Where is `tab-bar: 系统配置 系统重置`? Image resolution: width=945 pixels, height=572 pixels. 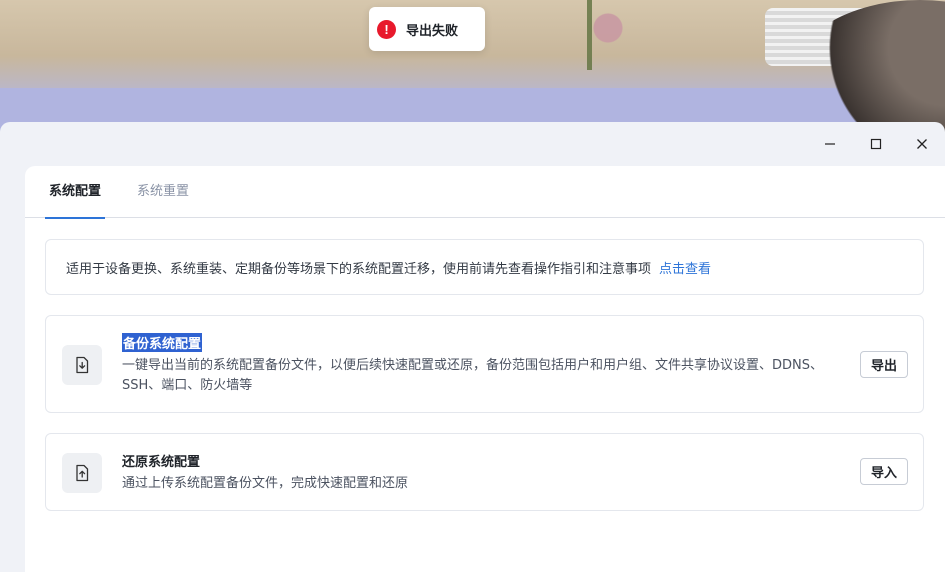
tab-bar: 系统配置 系统重置 is located at coordinates (485, 192).